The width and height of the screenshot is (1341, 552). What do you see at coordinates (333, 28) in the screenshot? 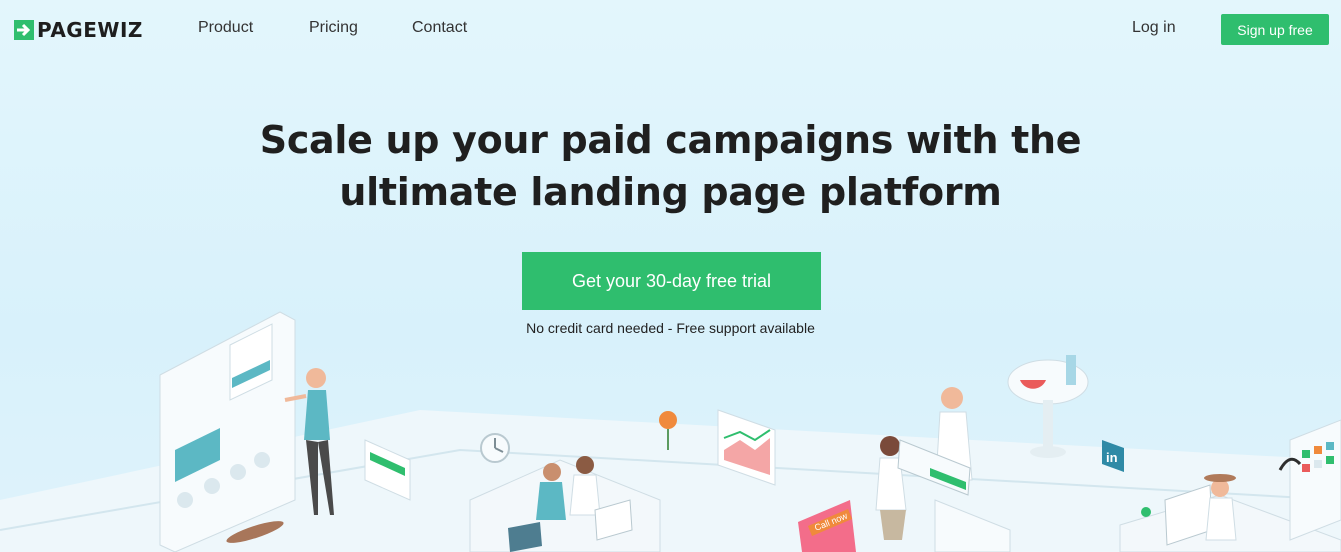
I see `nav-pricing: Pricing` at bounding box center [333, 28].